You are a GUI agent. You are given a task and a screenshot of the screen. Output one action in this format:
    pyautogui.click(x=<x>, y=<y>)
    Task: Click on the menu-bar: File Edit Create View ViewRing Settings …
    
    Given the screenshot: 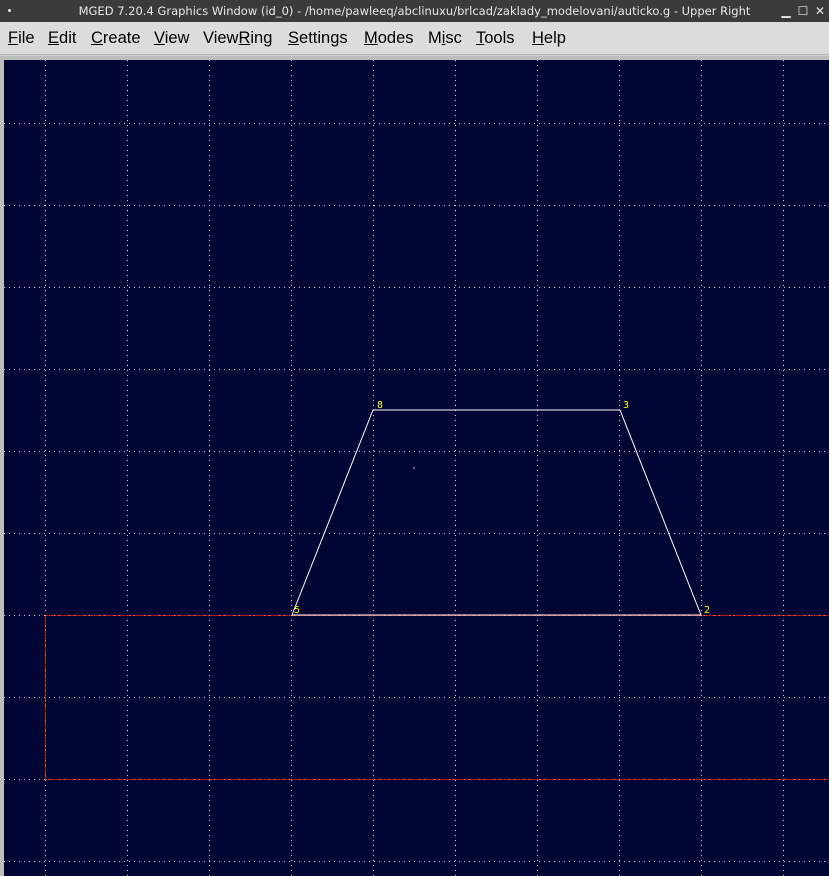 What is the action you would take?
    pyautogui.click(x=414, y=38)
    